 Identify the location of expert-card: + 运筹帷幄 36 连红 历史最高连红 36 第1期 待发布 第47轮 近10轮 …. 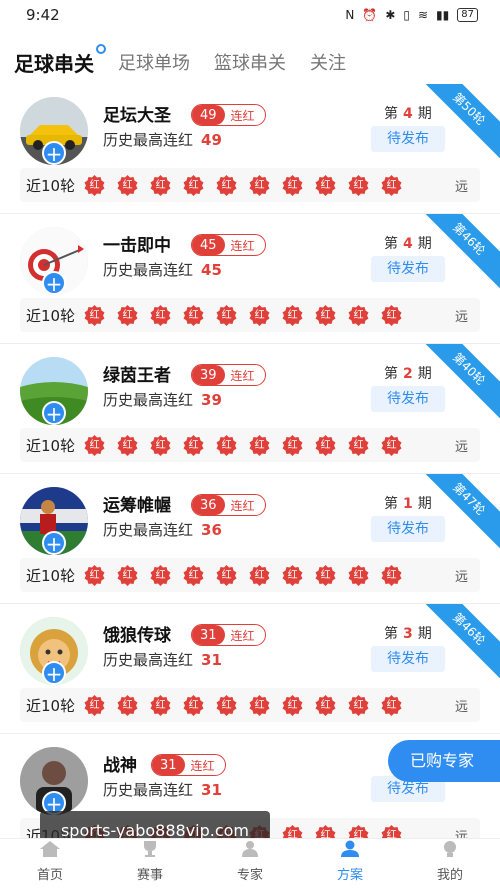
(250, 539).